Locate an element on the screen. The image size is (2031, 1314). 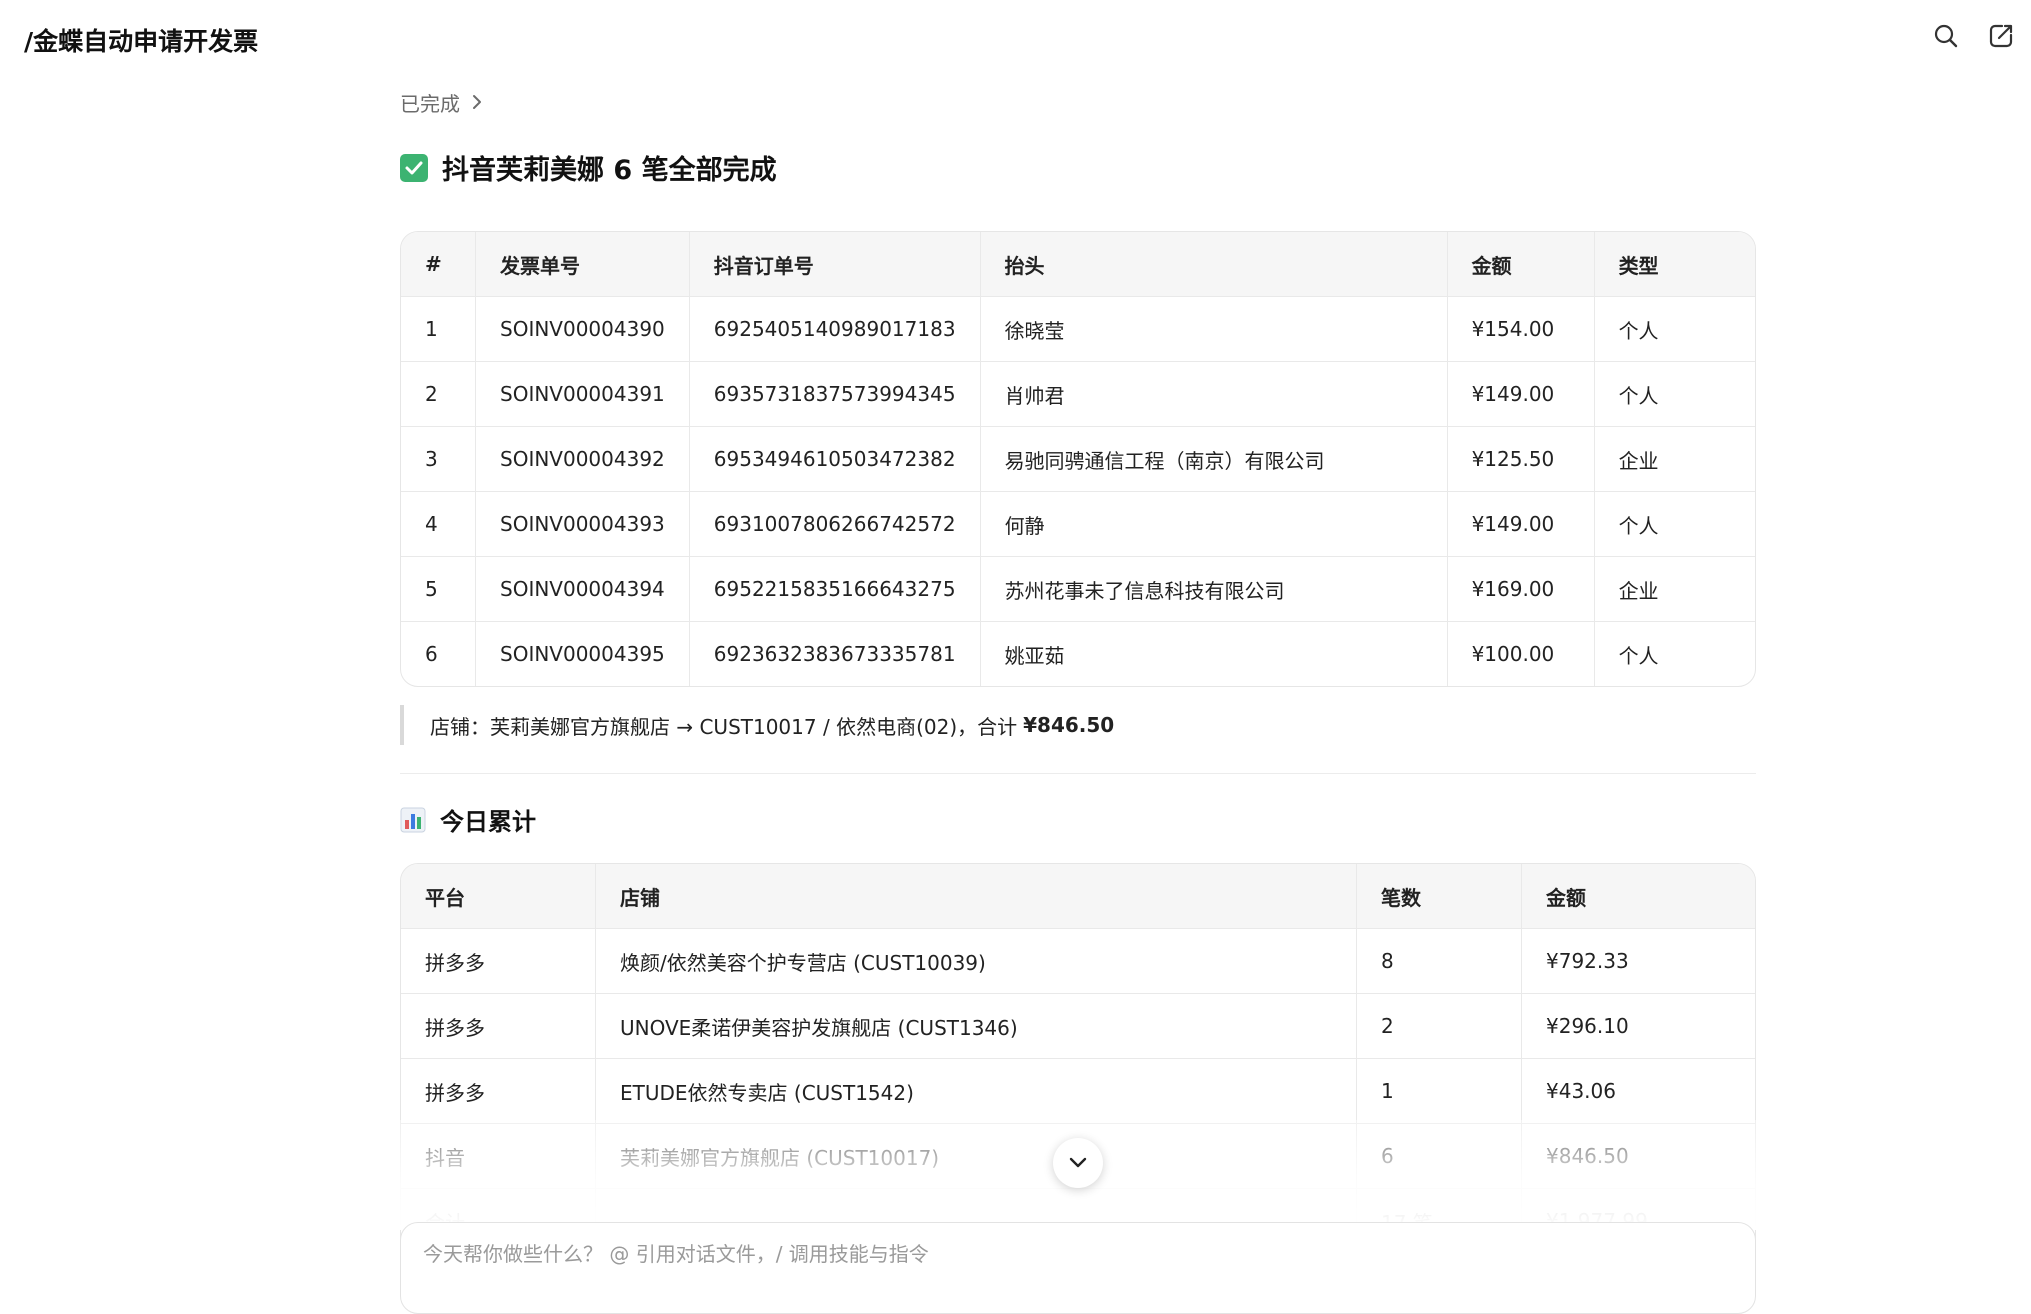
column-header: 发票单号 is located at coordinates (582, 264).